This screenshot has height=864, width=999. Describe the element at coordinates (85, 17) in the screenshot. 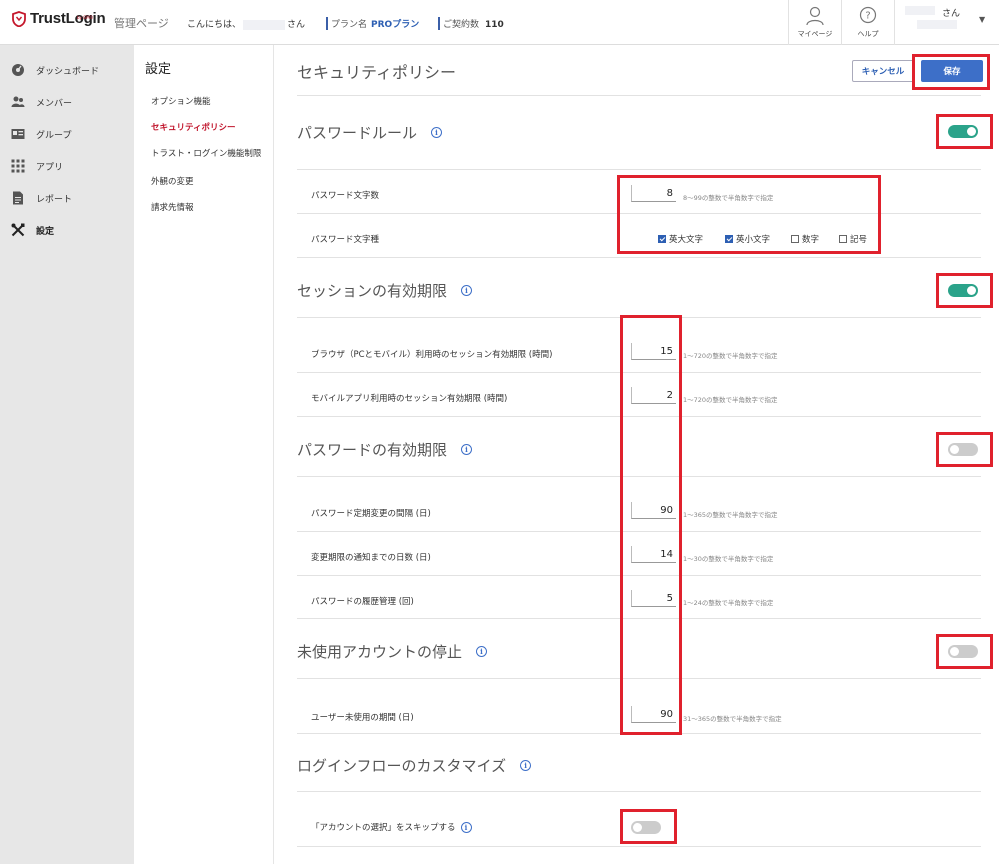

I see `logo-sub: by GMO` at that location.